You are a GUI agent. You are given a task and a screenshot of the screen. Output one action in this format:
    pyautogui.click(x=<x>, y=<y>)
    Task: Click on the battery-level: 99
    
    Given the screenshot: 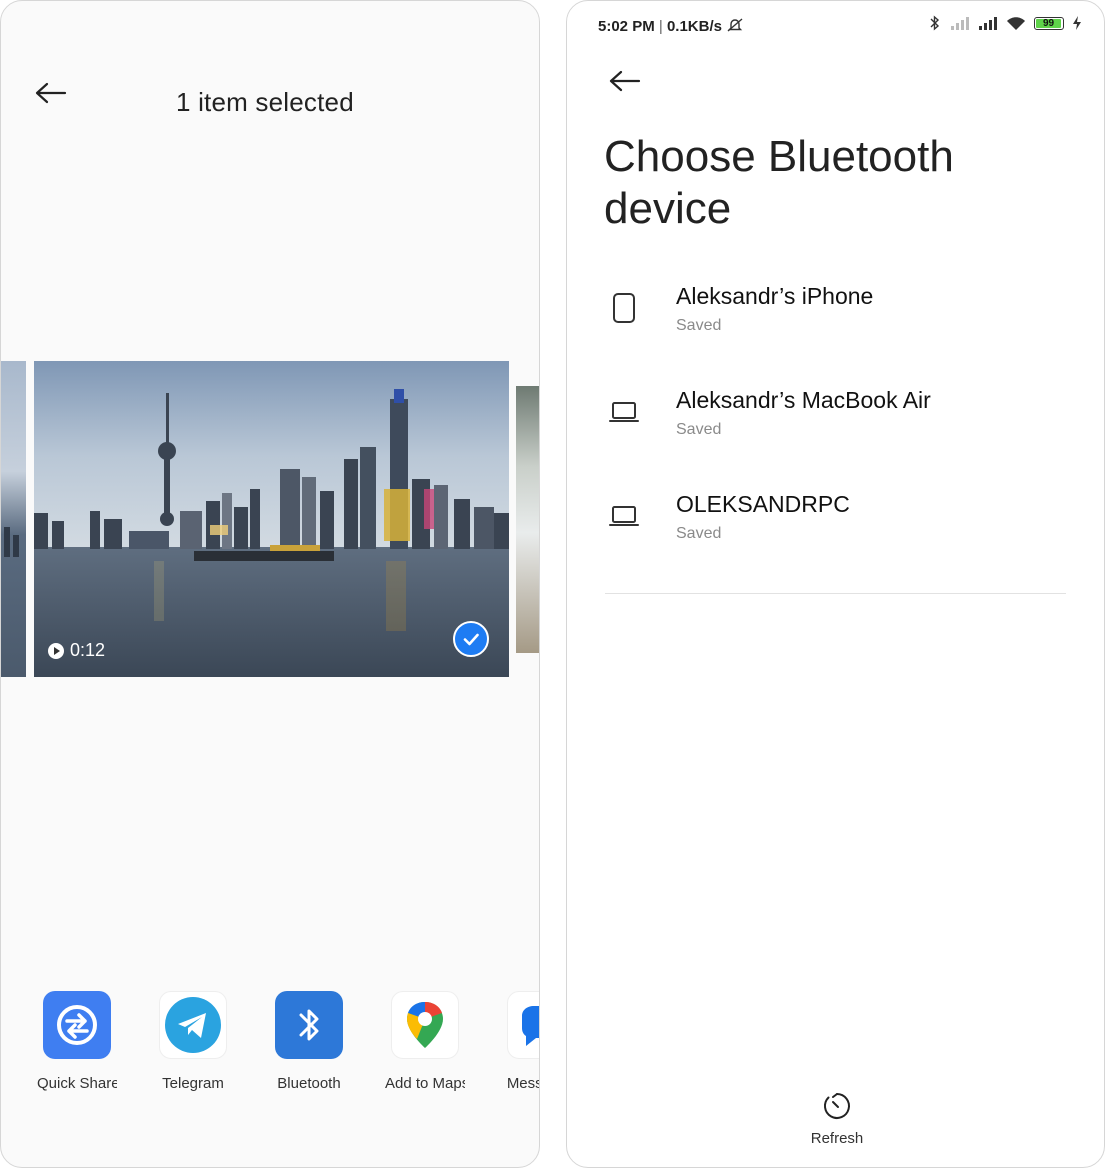 What is the action you would take?
    pyautogui.click(x=1048, y=23)
    